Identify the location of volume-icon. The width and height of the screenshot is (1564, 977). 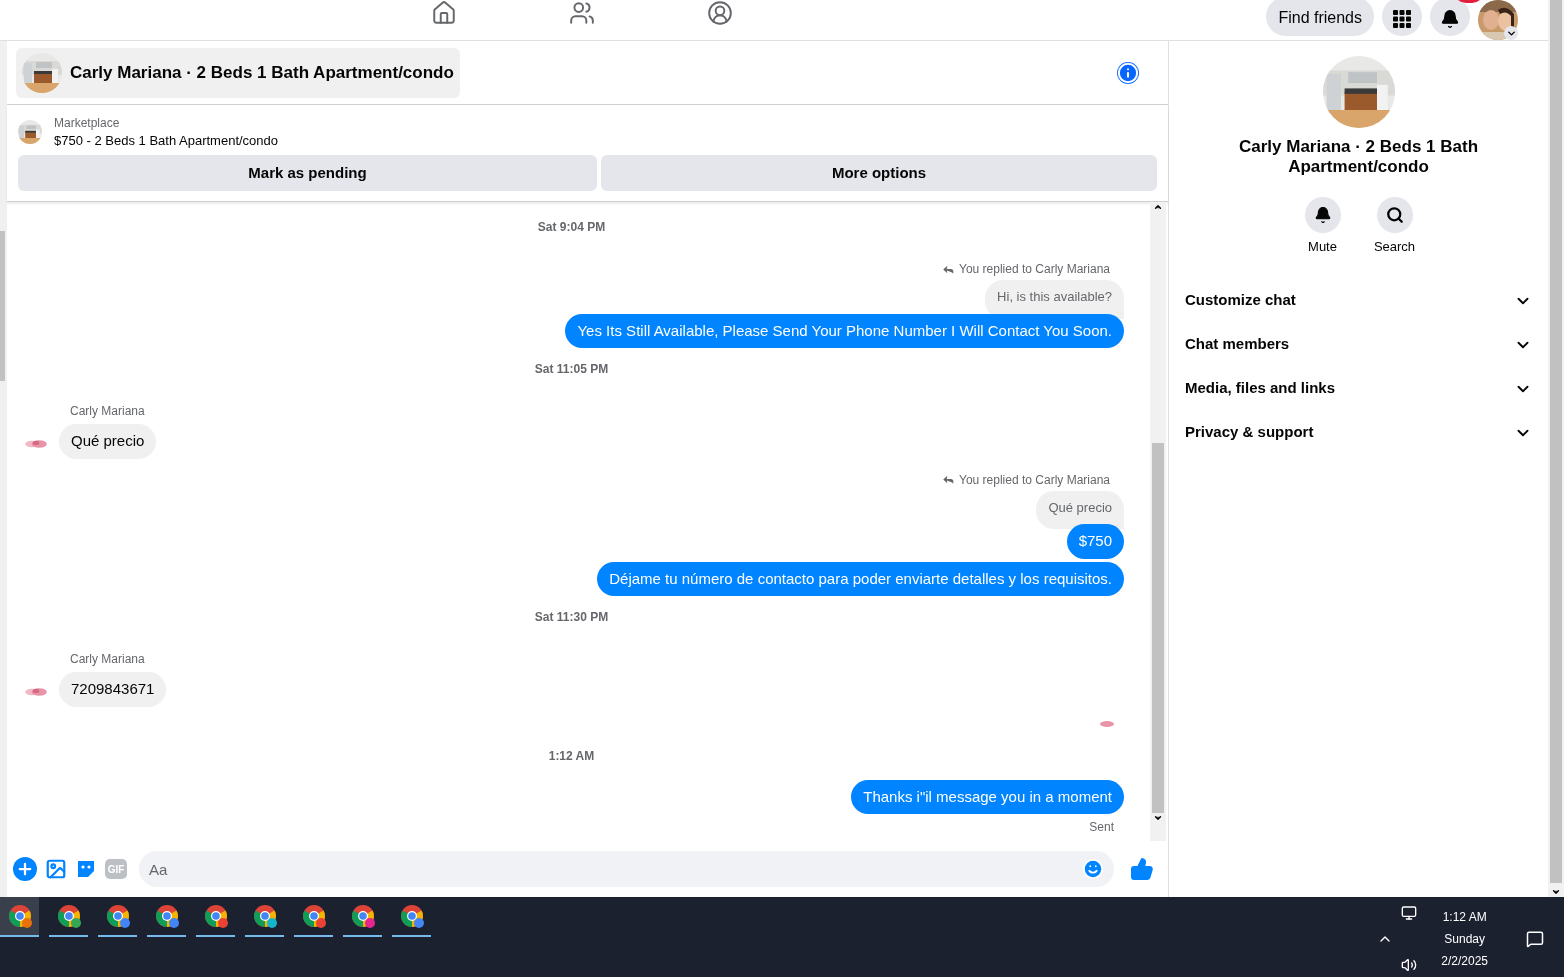
(1409, 965).